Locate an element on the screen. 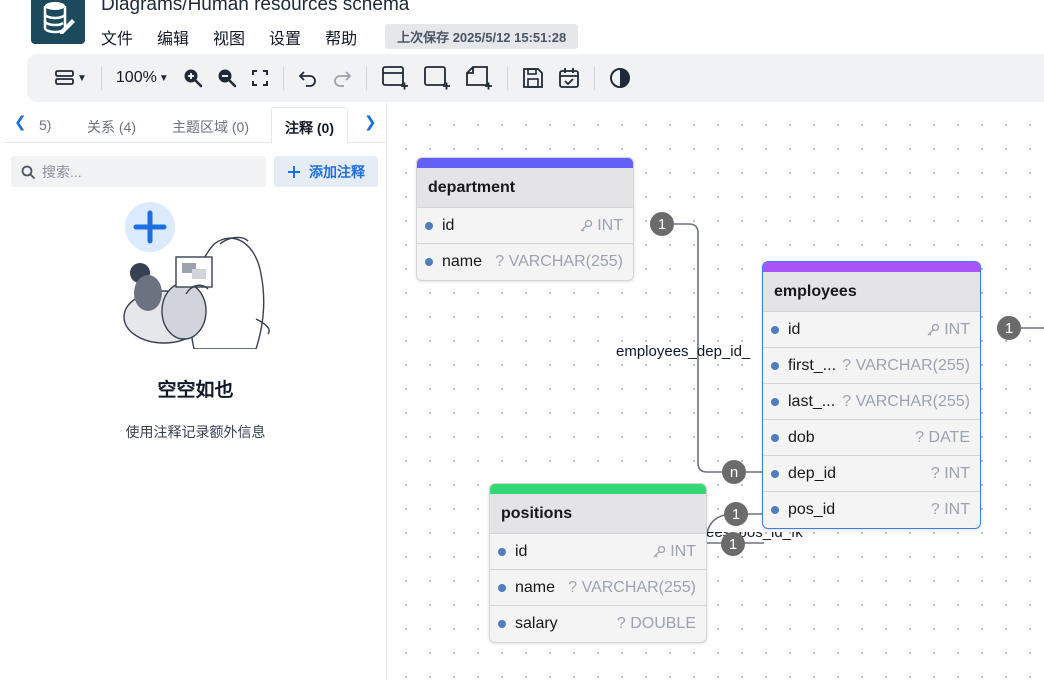 This screenshot has height=680, width=1044. calendar-check-icon is located at coordinates (568, 78).